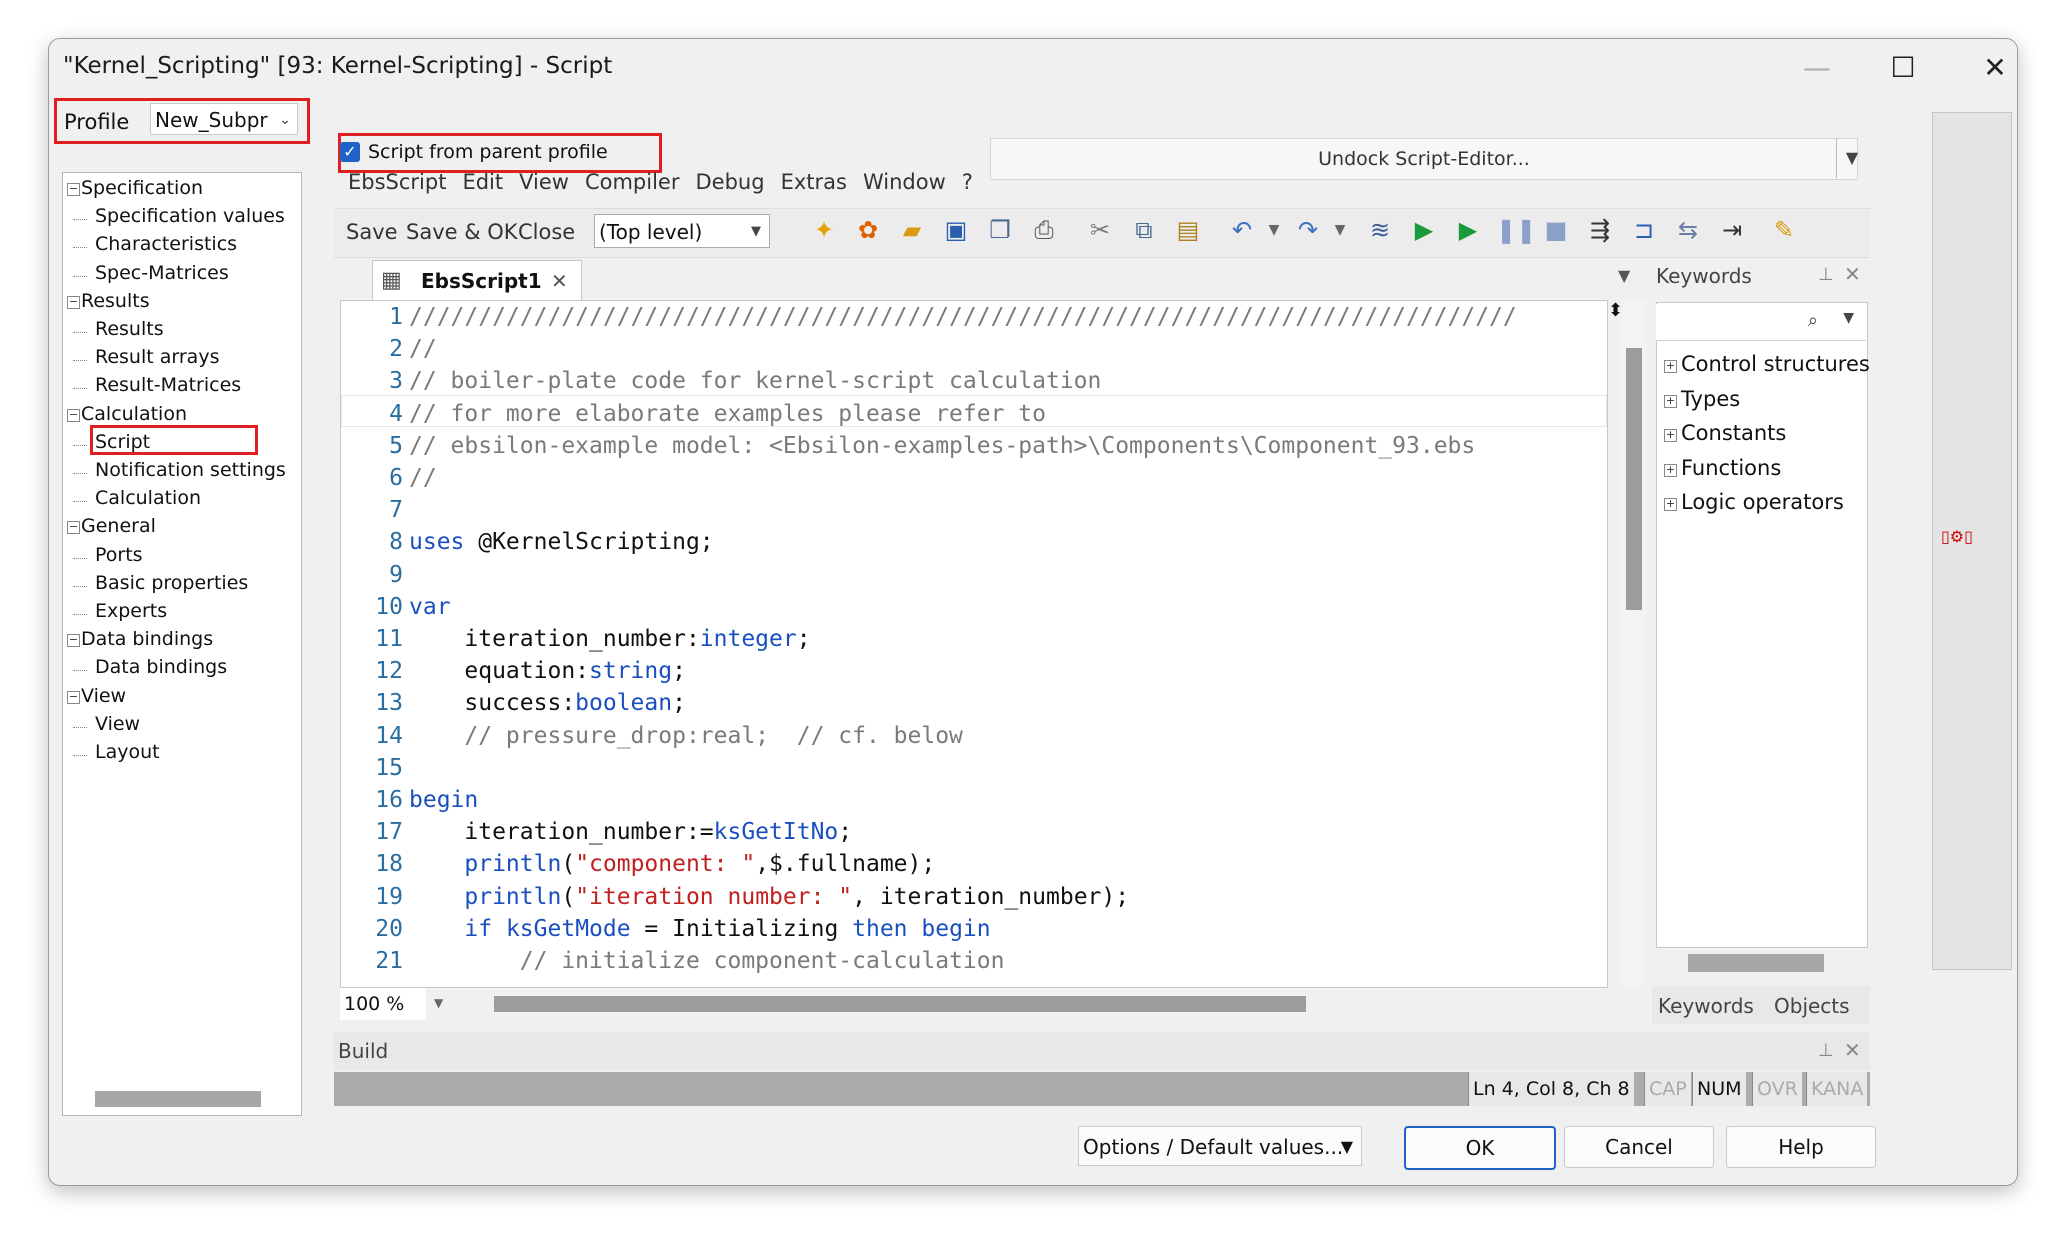 Image resolution: width=2062 pixels, height=1238 pixels. I want to click on menu-item: ?, so click(967, 182).